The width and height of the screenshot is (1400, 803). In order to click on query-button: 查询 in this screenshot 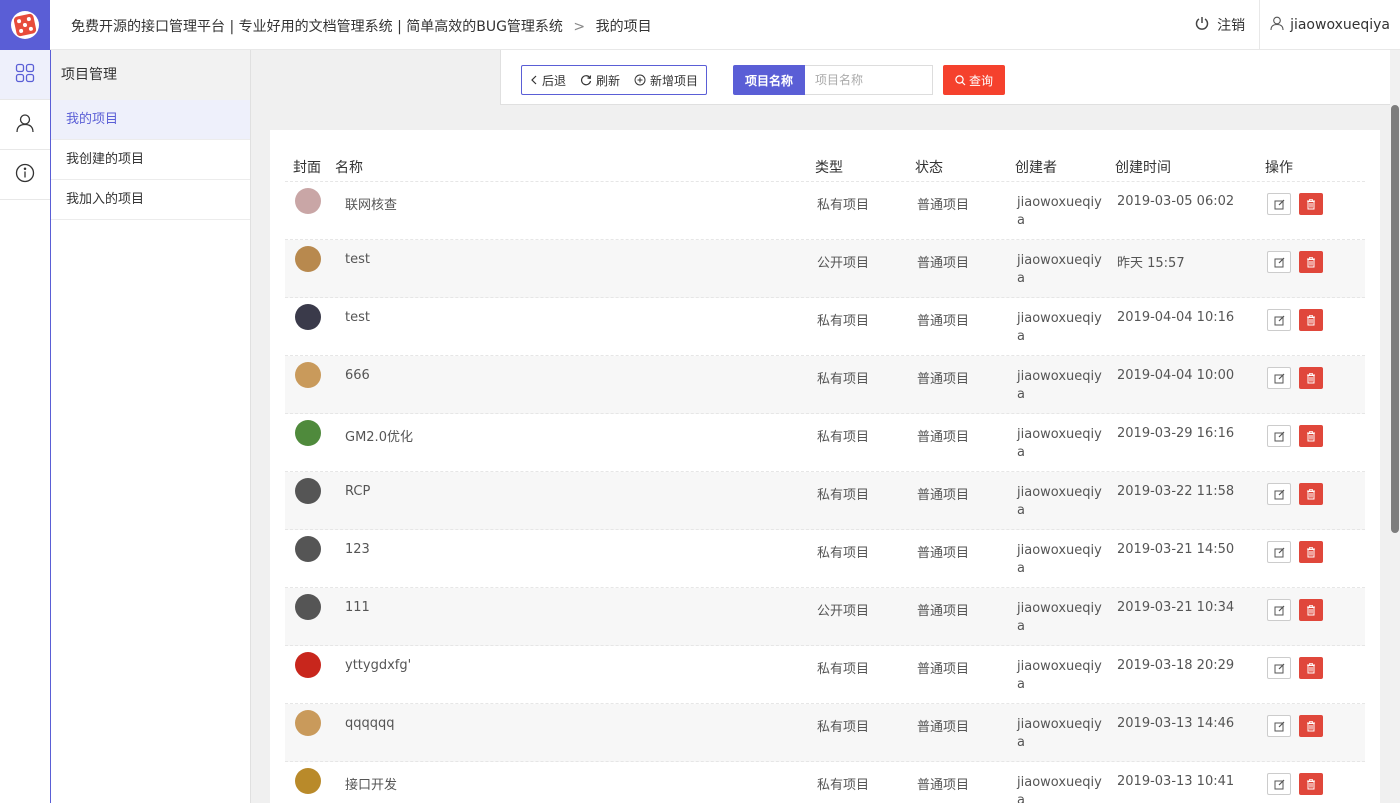, I will do `click(974, 80)`.